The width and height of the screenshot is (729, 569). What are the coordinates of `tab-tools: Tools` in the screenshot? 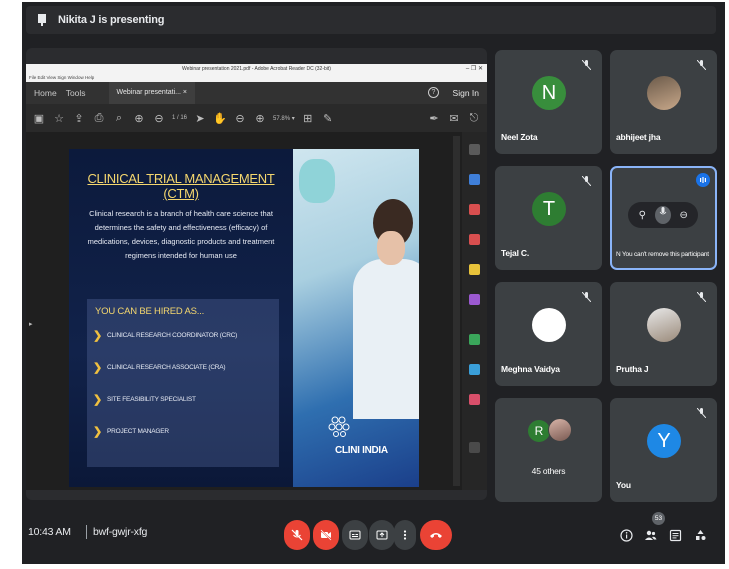 It's located at (76, 93).